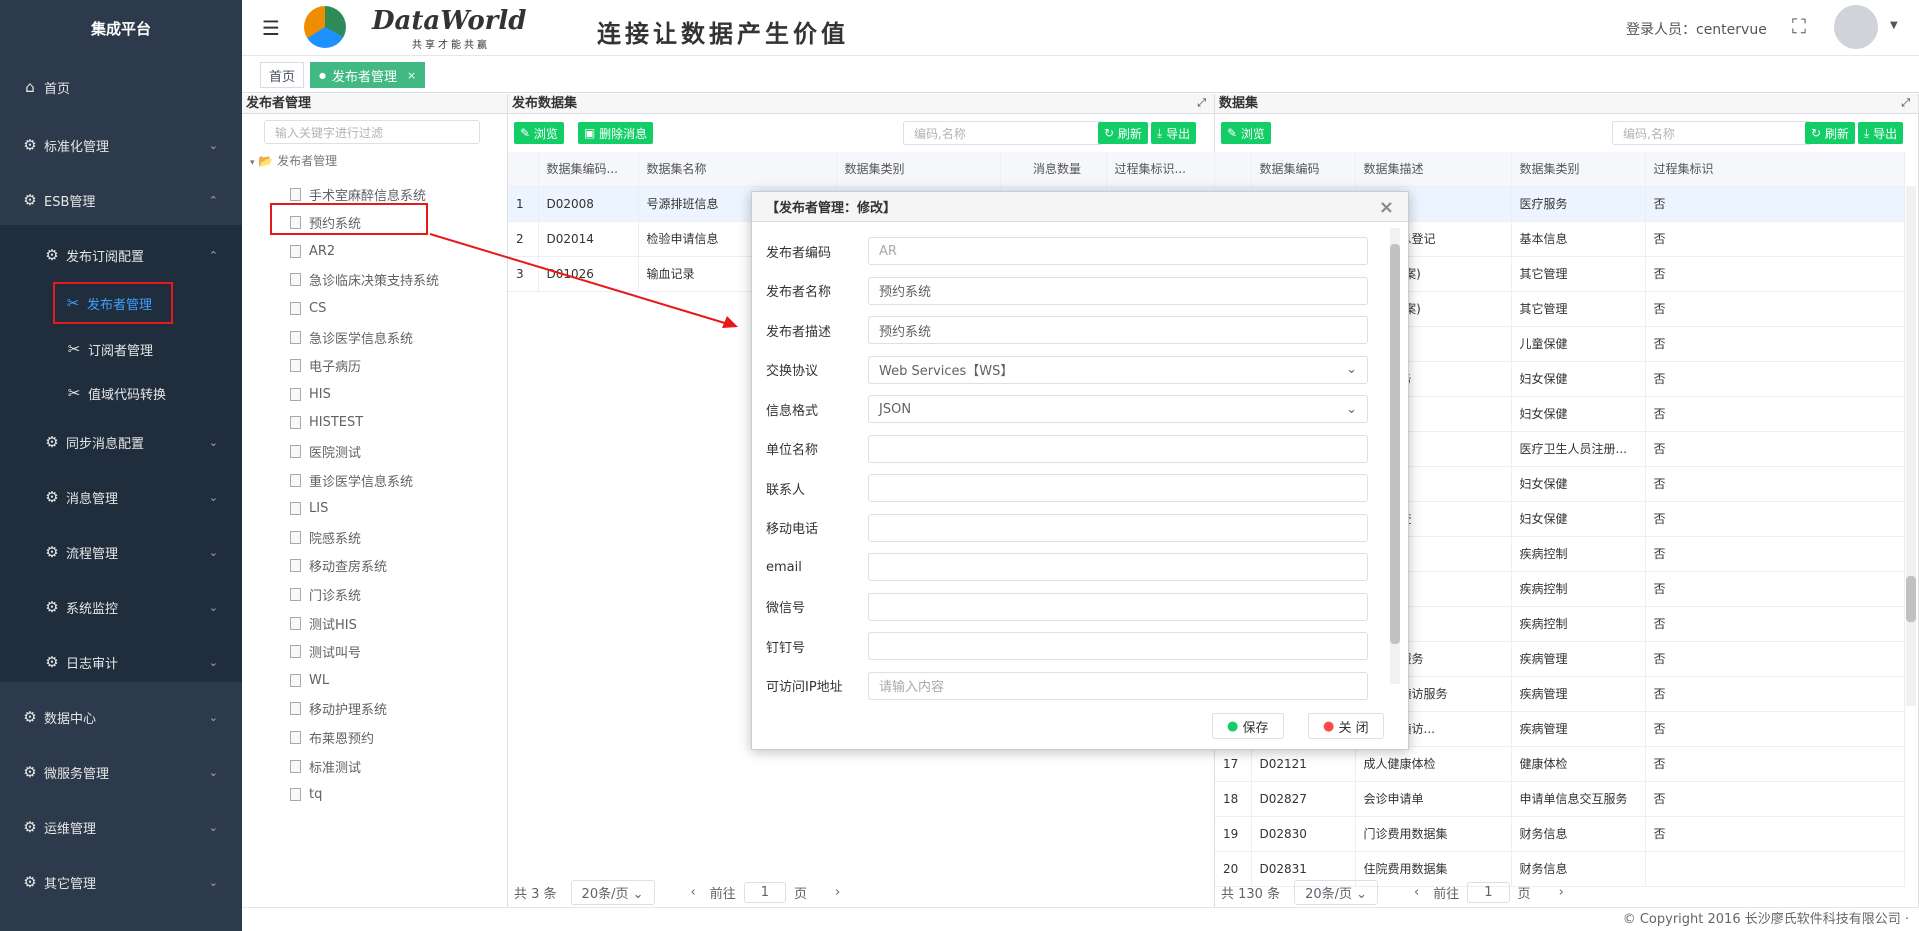  I want to click on tree-node: 测试叫号, so click(325, 652).